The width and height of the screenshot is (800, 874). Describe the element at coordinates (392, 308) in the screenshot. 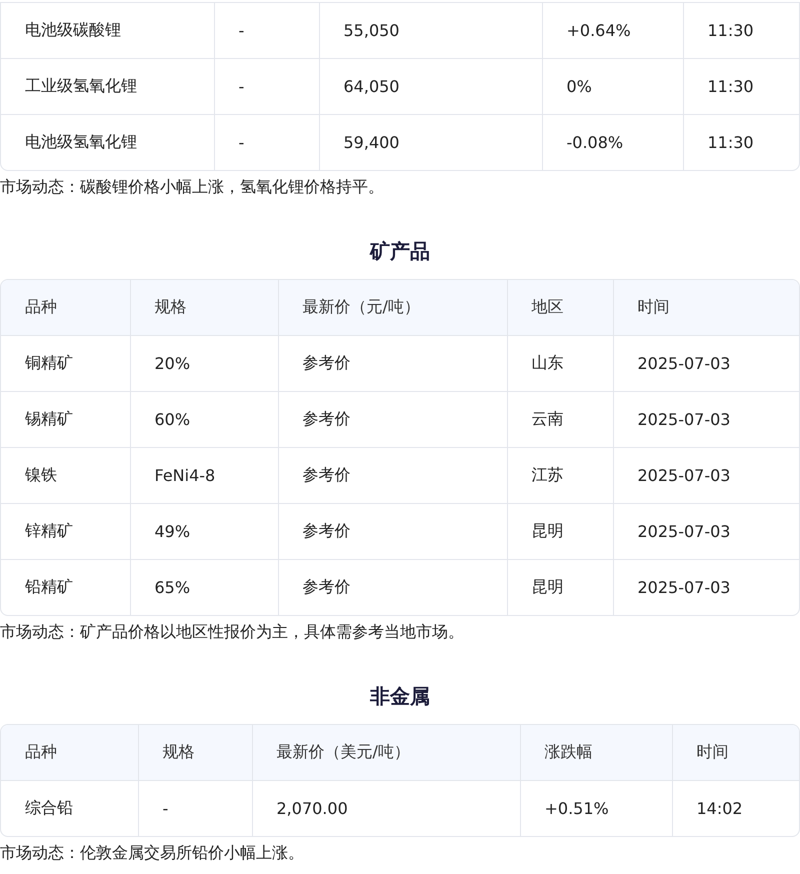

I see `column-header: 最新价（元/吨）` at that location.